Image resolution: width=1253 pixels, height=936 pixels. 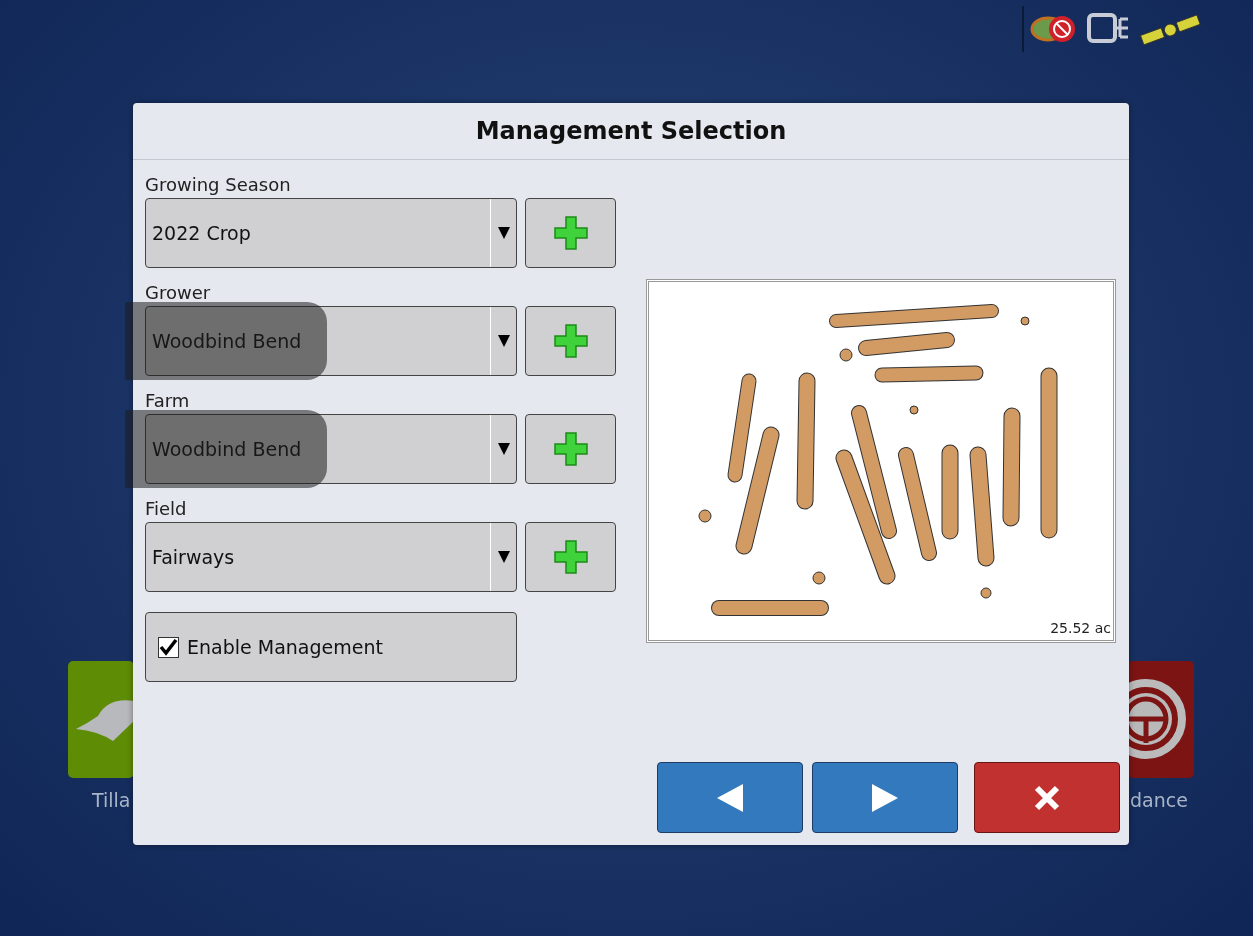 What do you see at coordinates (331, 647) in the screenshot?
I see `enable-management-checkbox: Enable Management` at bounding box center [331, 647].